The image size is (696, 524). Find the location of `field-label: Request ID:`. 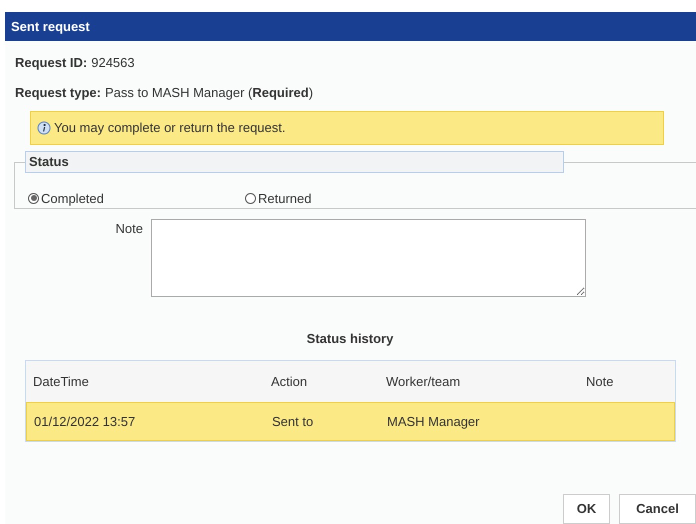

field-label: Request ID: is located at coordinates (51, 63).